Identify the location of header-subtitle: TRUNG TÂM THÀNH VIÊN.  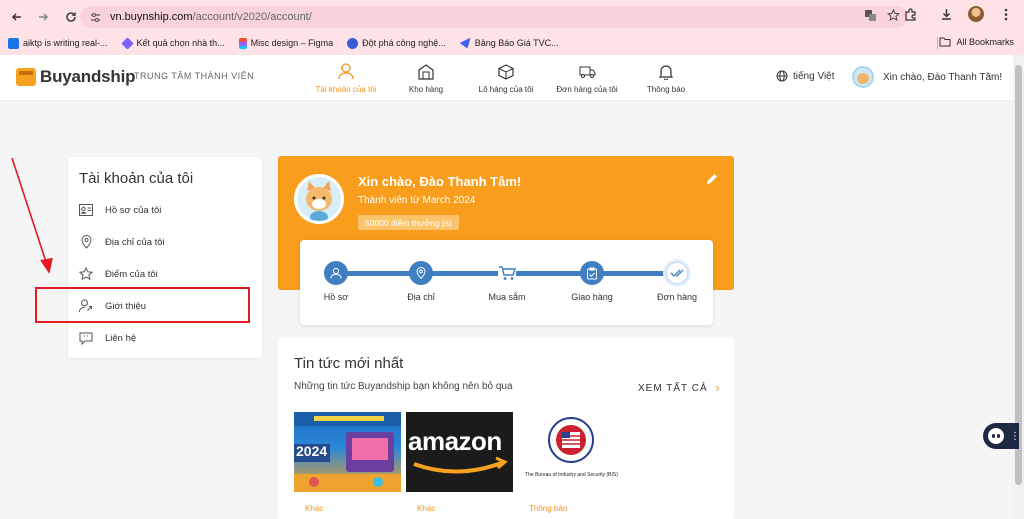
(194, 76).